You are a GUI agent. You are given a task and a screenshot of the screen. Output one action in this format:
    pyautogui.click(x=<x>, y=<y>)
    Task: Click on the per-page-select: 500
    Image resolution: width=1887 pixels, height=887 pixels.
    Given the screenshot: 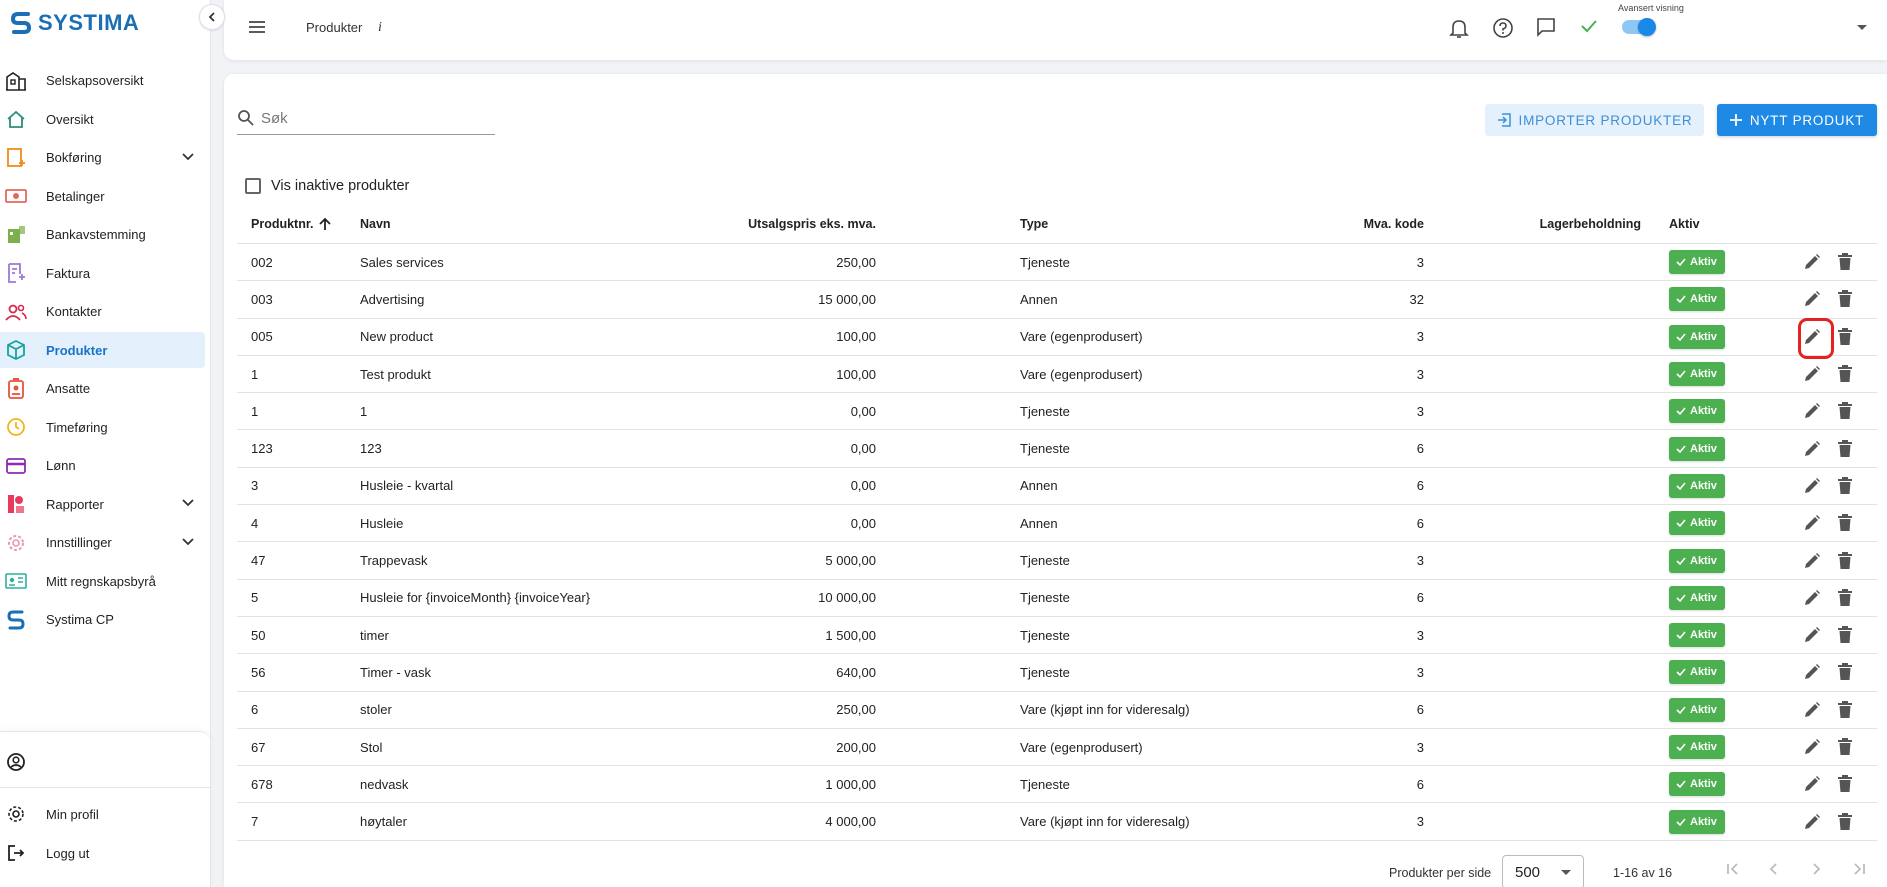 What is the action you would take?
    pyautogui.click(x=1543, y=871)
    